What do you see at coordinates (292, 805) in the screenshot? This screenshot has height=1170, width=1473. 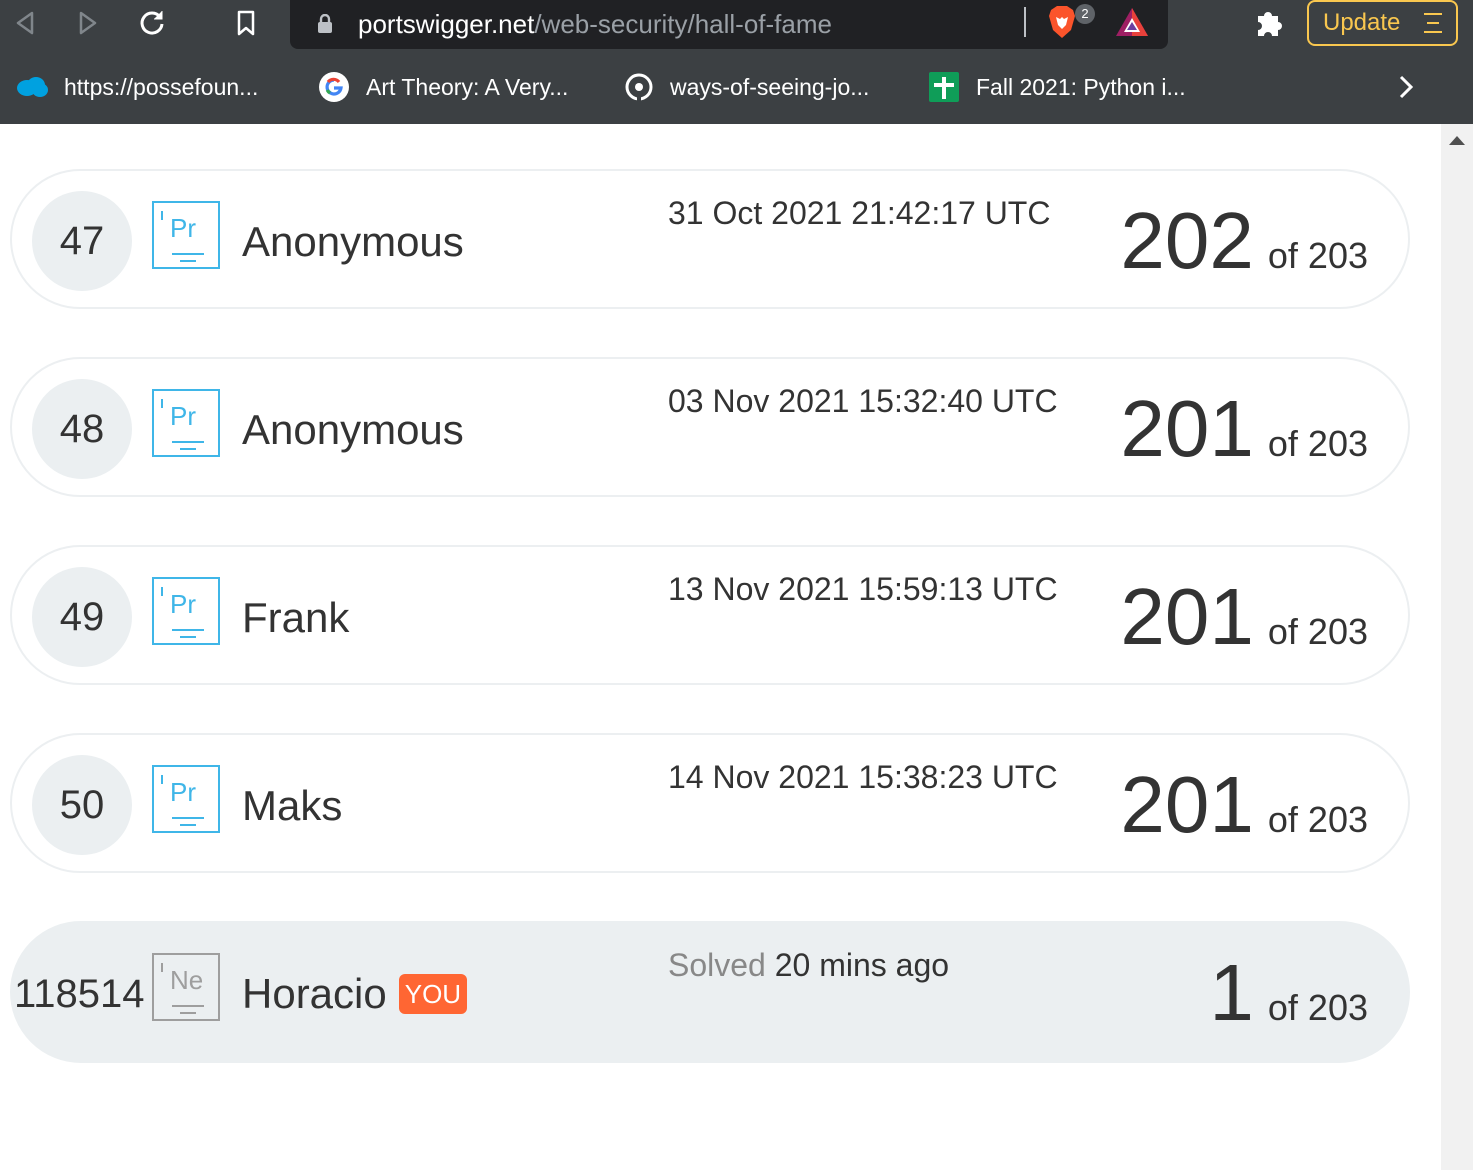 I see `user-name: Maks` at bounding box center [292, 805].